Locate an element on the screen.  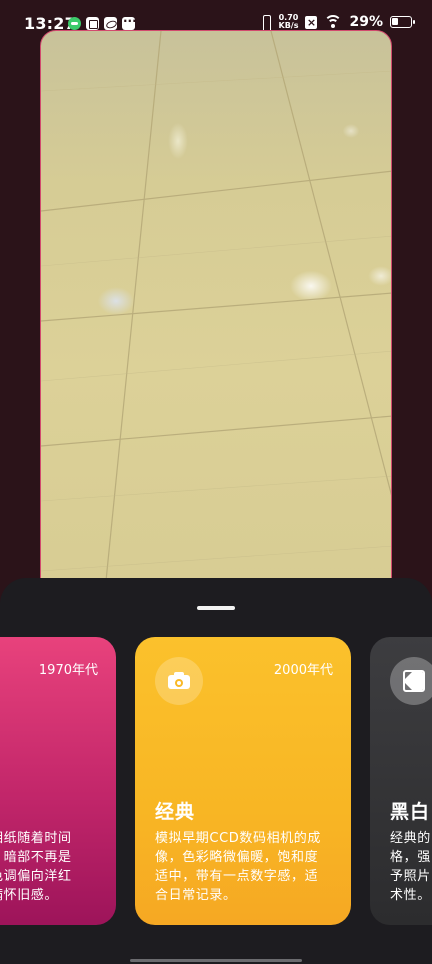
black-white-icon is located at coordinates (414, 681).